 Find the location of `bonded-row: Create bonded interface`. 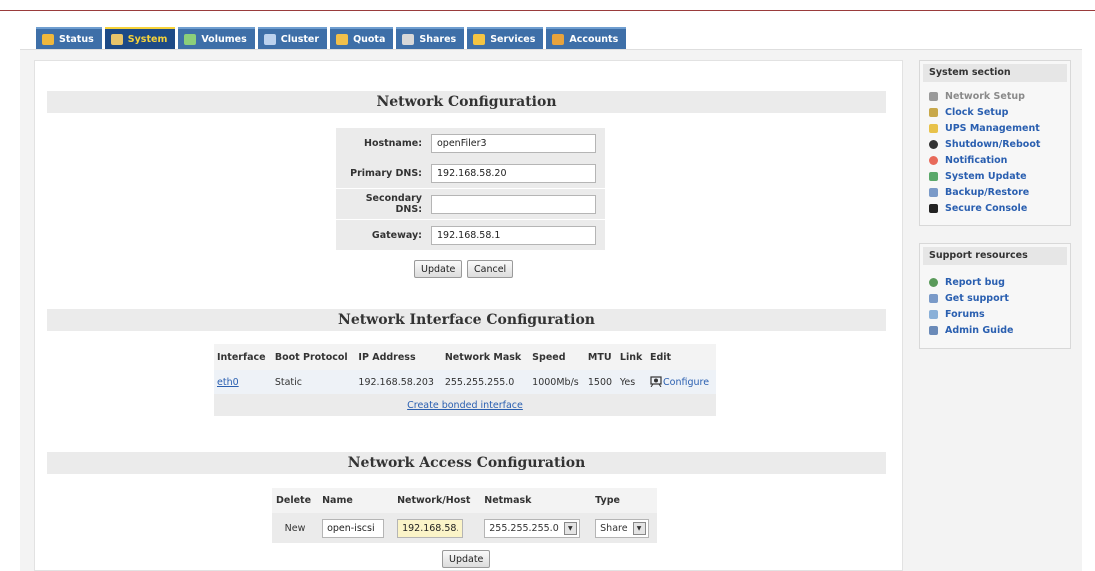

bonded-row: Create bonded interface is located at coordinates (465, 405).